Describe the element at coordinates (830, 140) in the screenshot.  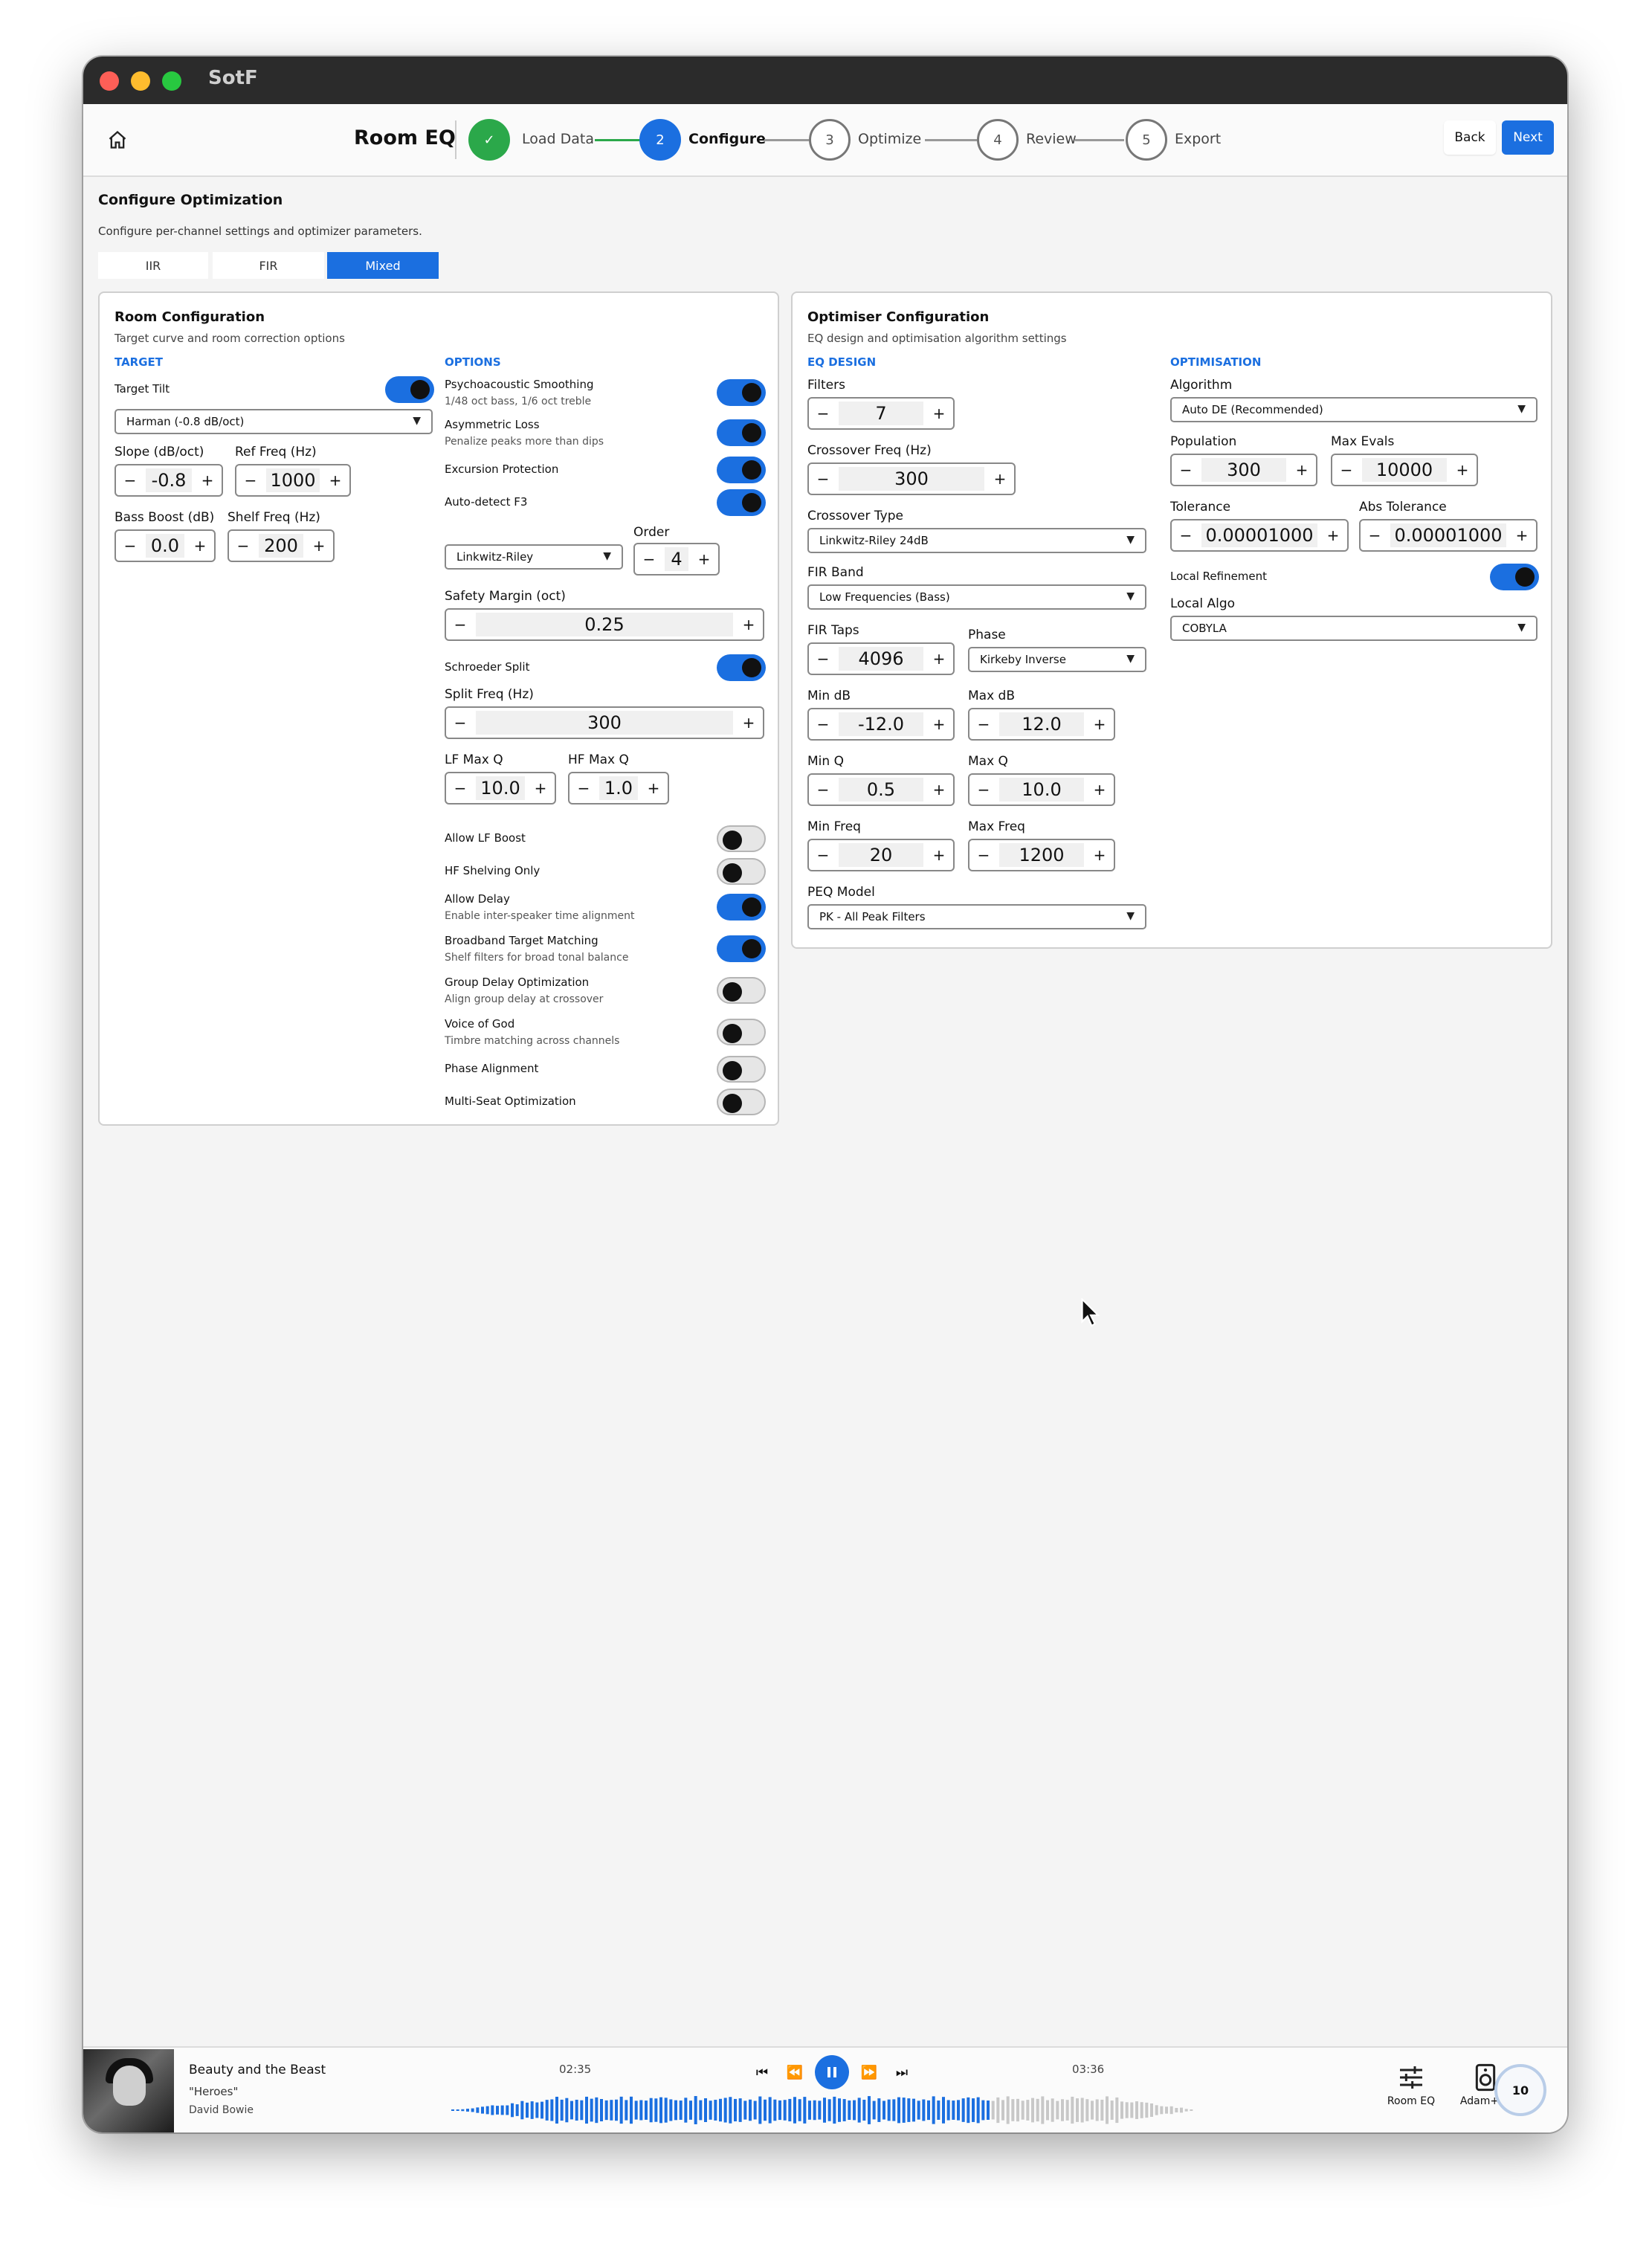
I see `step-3-circle: 3` at that location.